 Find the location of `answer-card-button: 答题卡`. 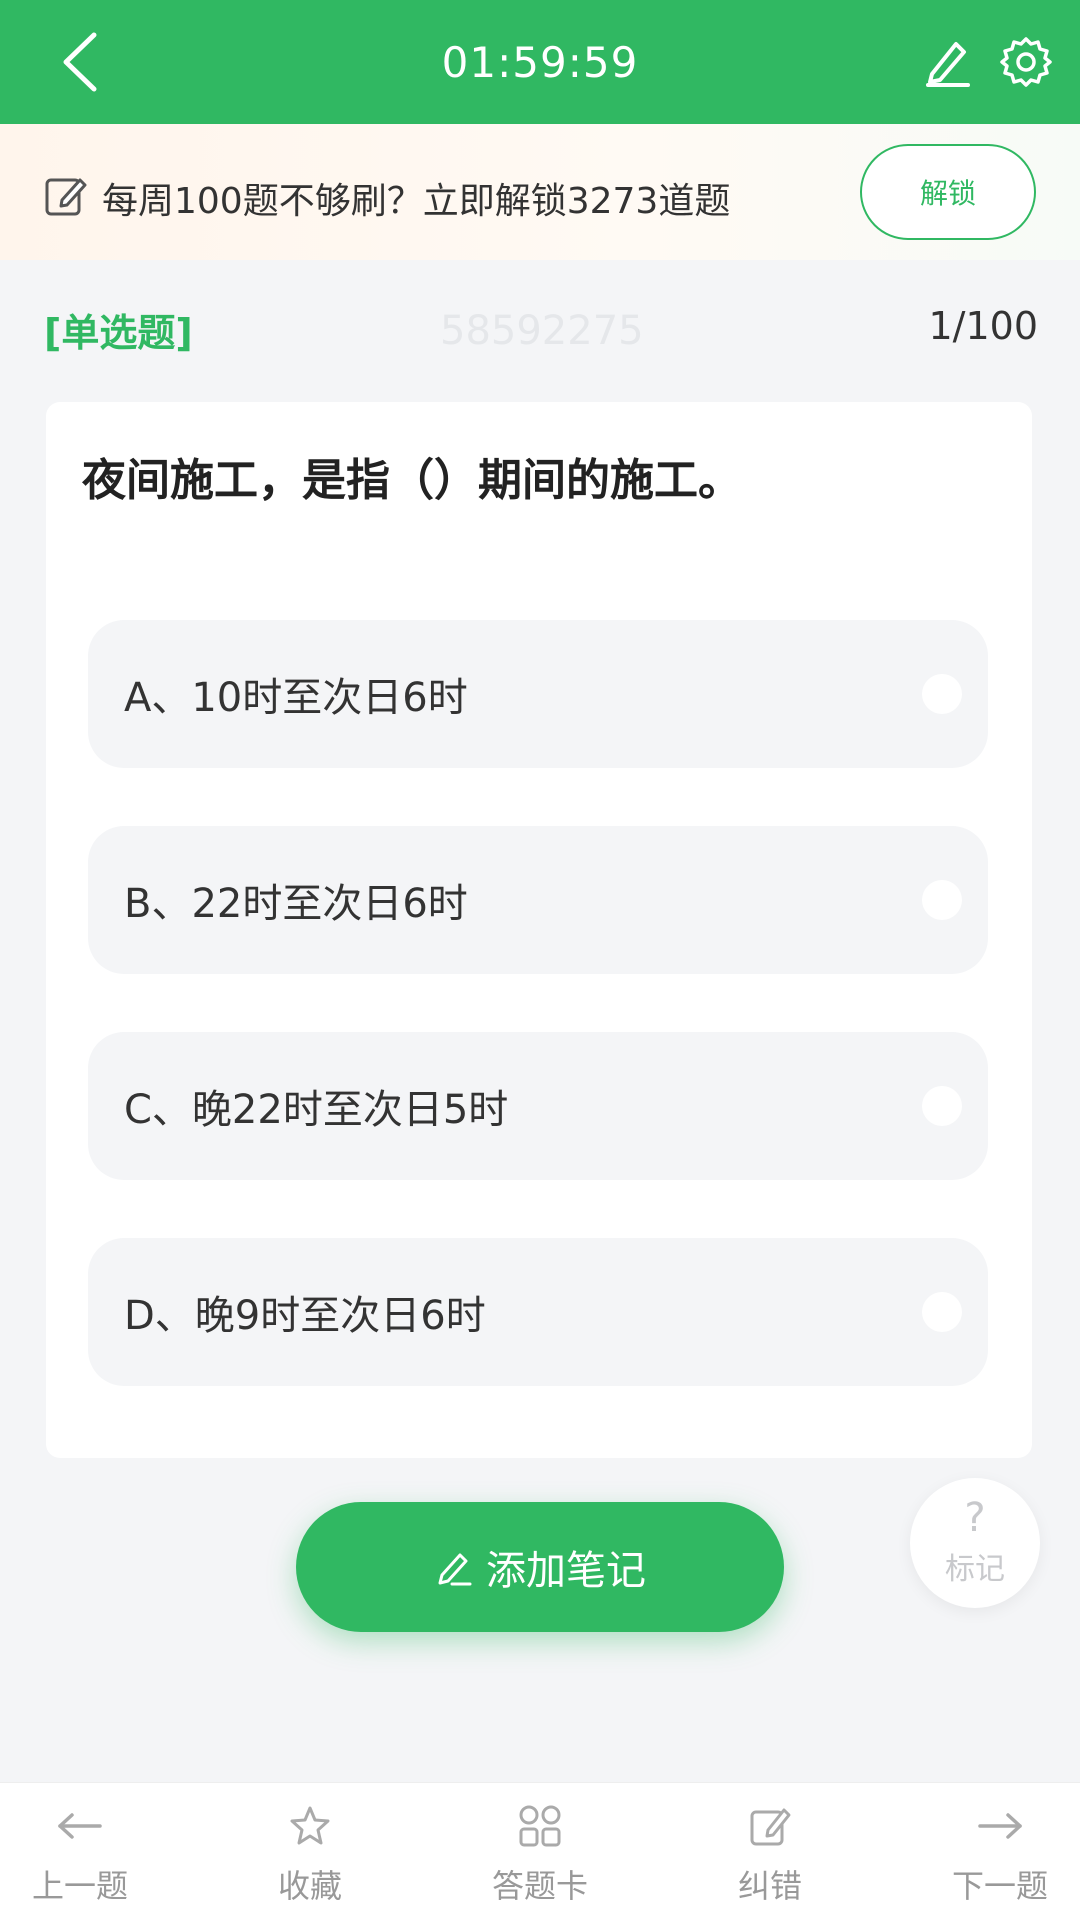

answer-card-button: 答题卡 is located at coordinates (540, 1856).